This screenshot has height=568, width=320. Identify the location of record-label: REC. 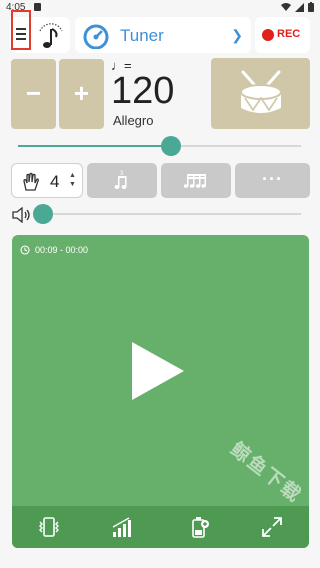
(289, 34).